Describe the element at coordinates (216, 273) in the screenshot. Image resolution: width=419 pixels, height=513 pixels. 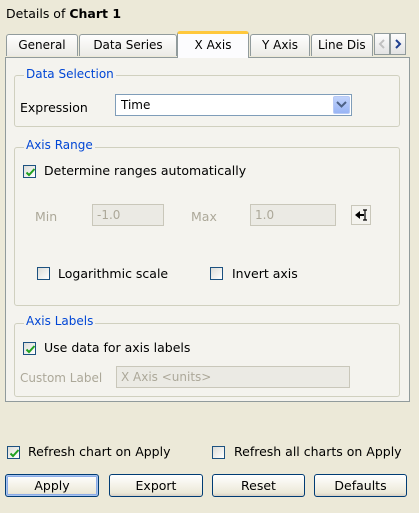
I see `invert-axis-checkbox` at that location.